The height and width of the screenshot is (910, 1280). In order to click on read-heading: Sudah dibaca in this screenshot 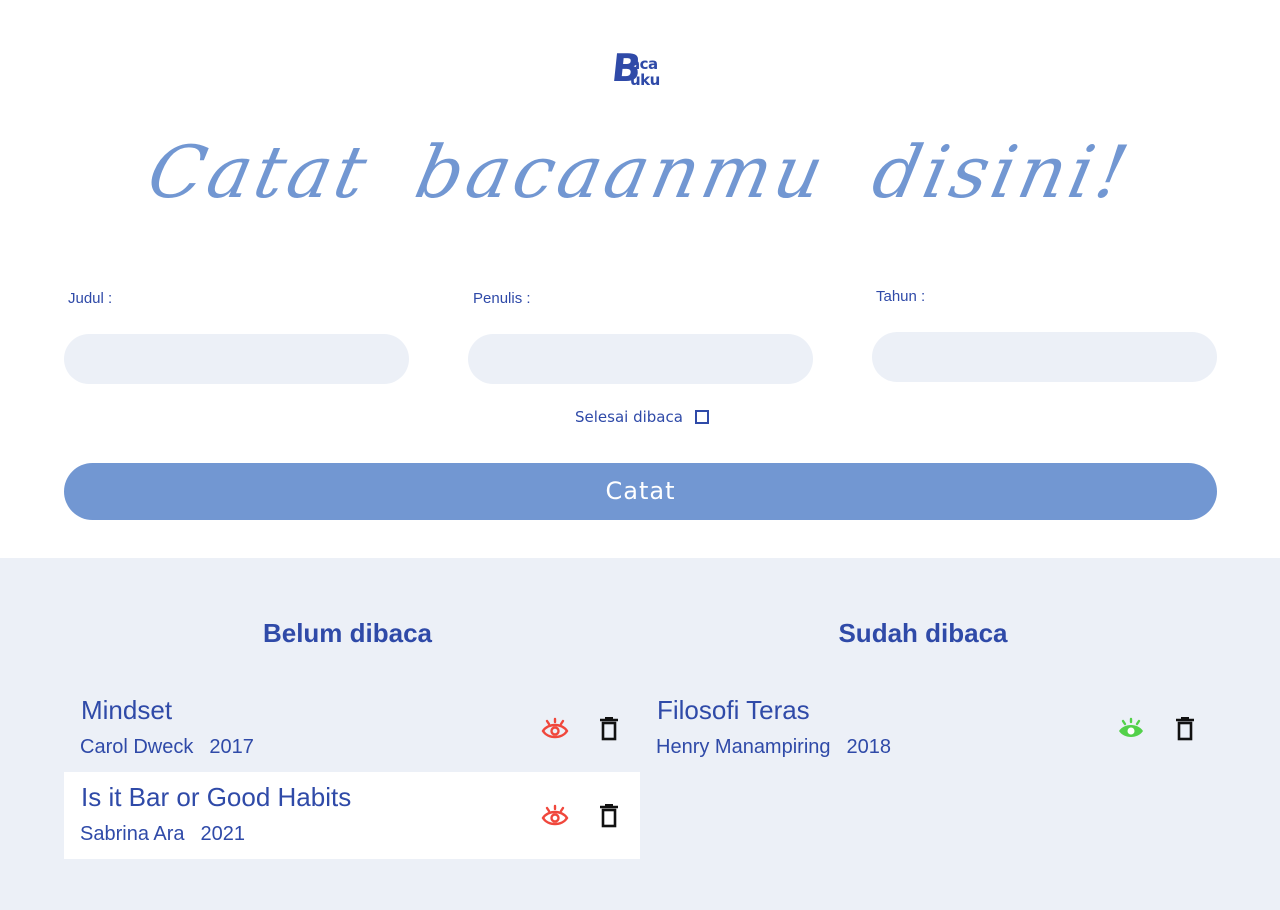, I will do `click(923, 633)`.